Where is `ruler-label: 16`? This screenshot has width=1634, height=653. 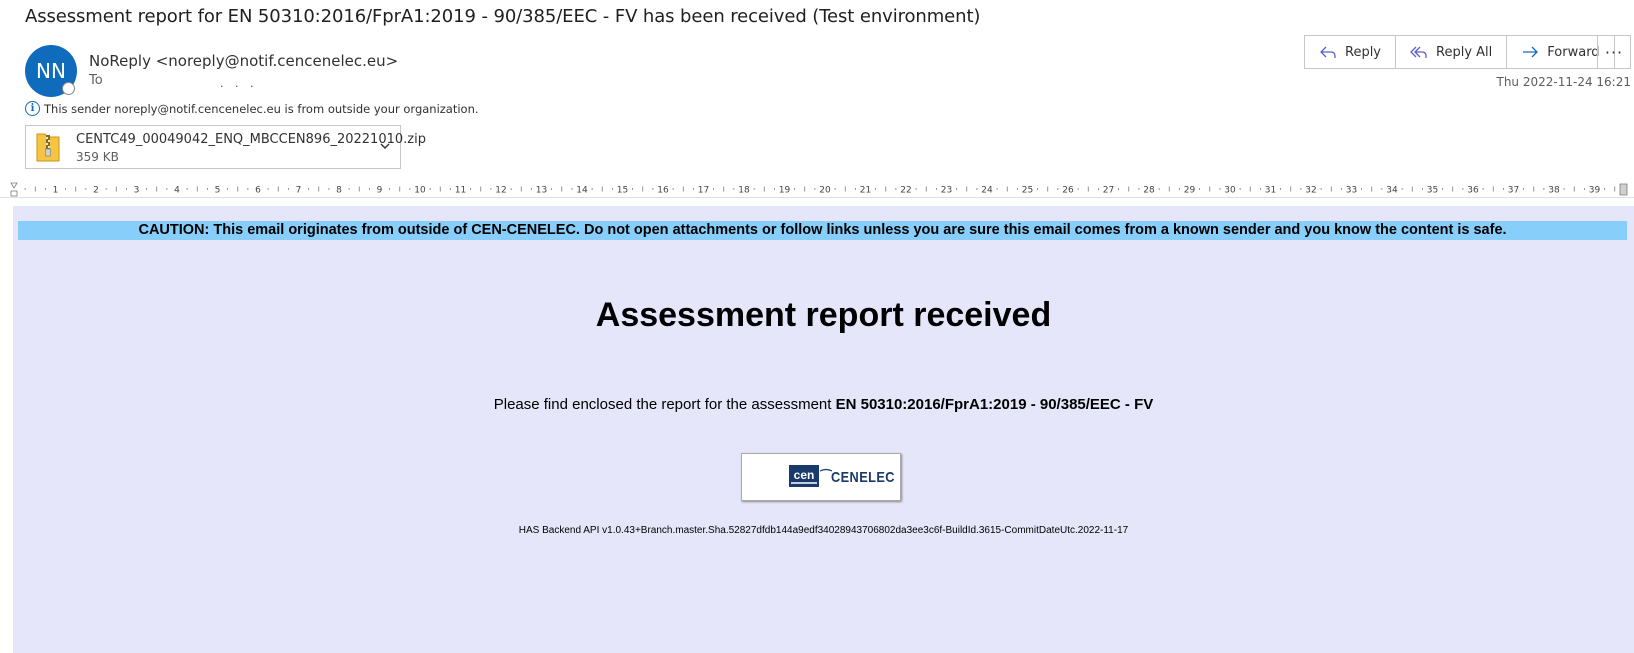
ruler-label: 16 is located at coordinates (663, 191).